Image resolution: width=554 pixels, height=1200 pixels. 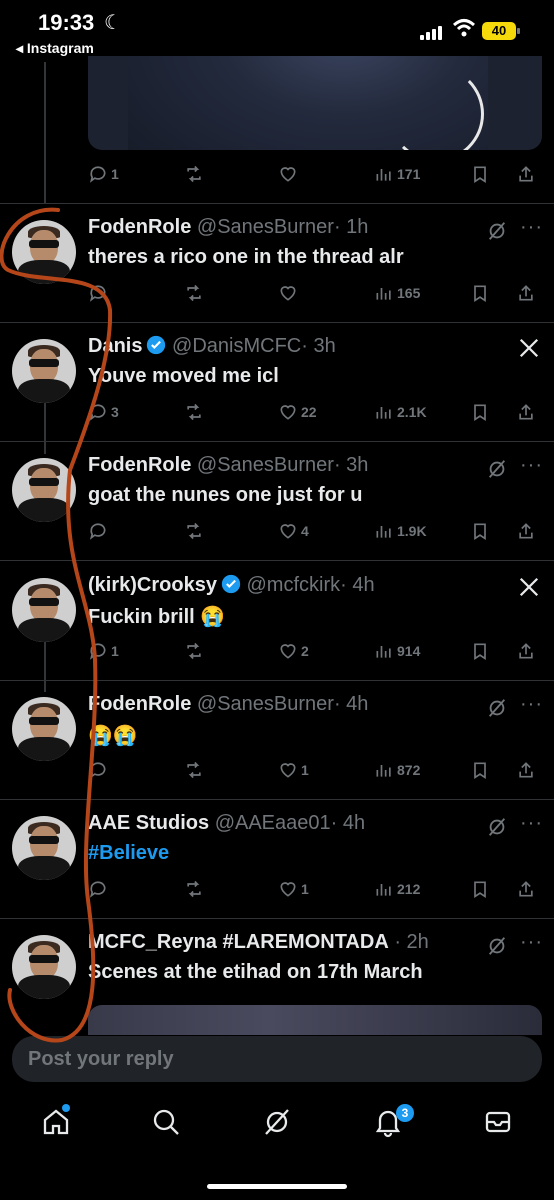 I want to click on display-name: AAE Studios, so click(x=148, y=823).